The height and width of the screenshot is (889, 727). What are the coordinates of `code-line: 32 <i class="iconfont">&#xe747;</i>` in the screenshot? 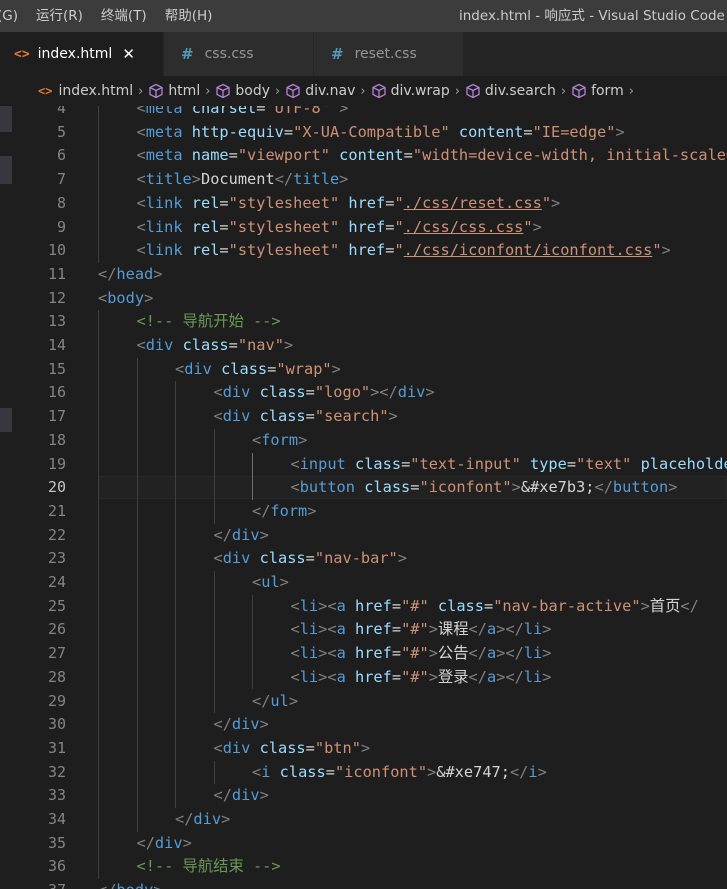 It's located at (363, 773).